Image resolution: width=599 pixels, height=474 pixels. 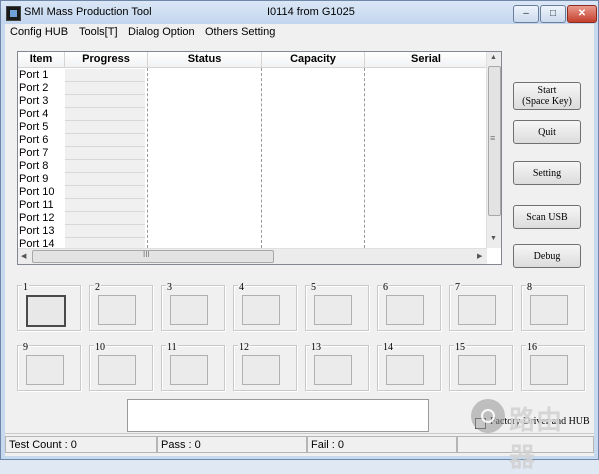 What do you see at coordinates (34, 101) in the screenshot?
I see `port-label: Port 3` at bounding box center [34, 101].